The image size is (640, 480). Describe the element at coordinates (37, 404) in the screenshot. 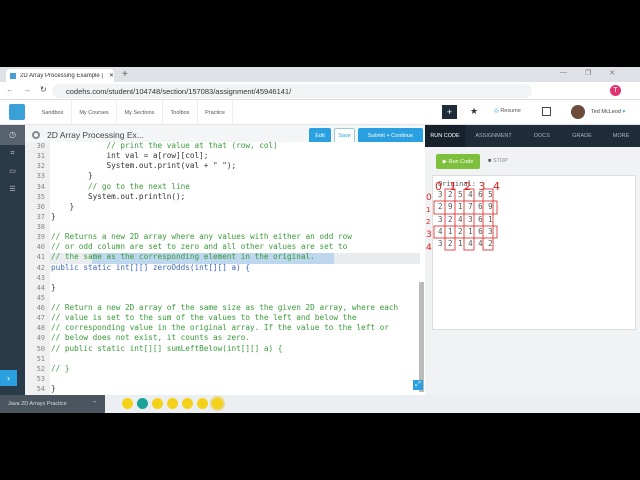

I see `course-label: Java 2D Arrays Practice` at that location.